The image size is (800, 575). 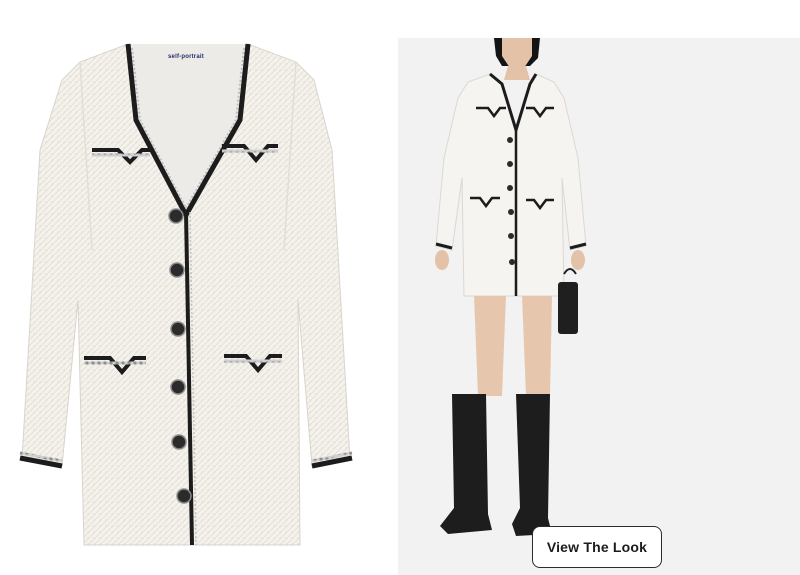 I want to click on view-the-look-button: View The Look, so click(x=597, y=547).